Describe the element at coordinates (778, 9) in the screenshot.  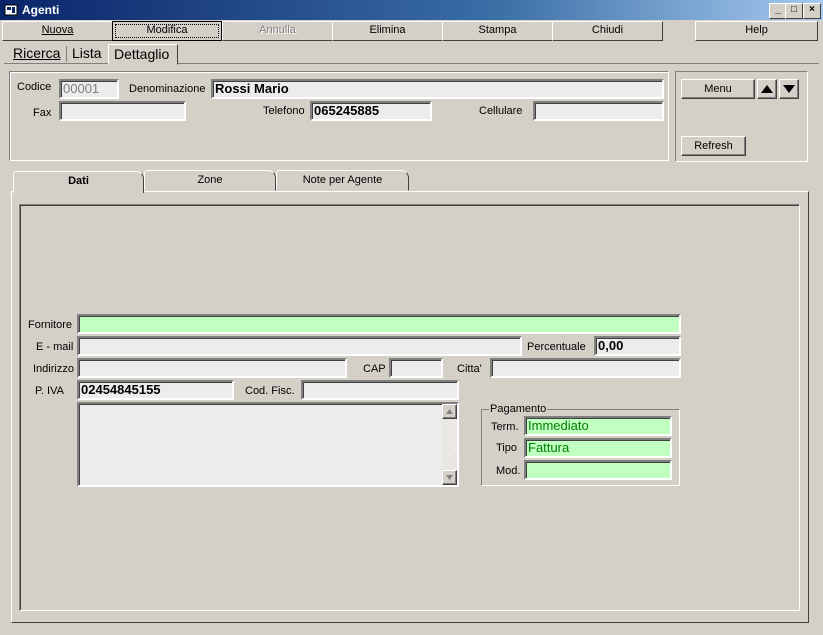
I see `minimize-icon: _` at that location.